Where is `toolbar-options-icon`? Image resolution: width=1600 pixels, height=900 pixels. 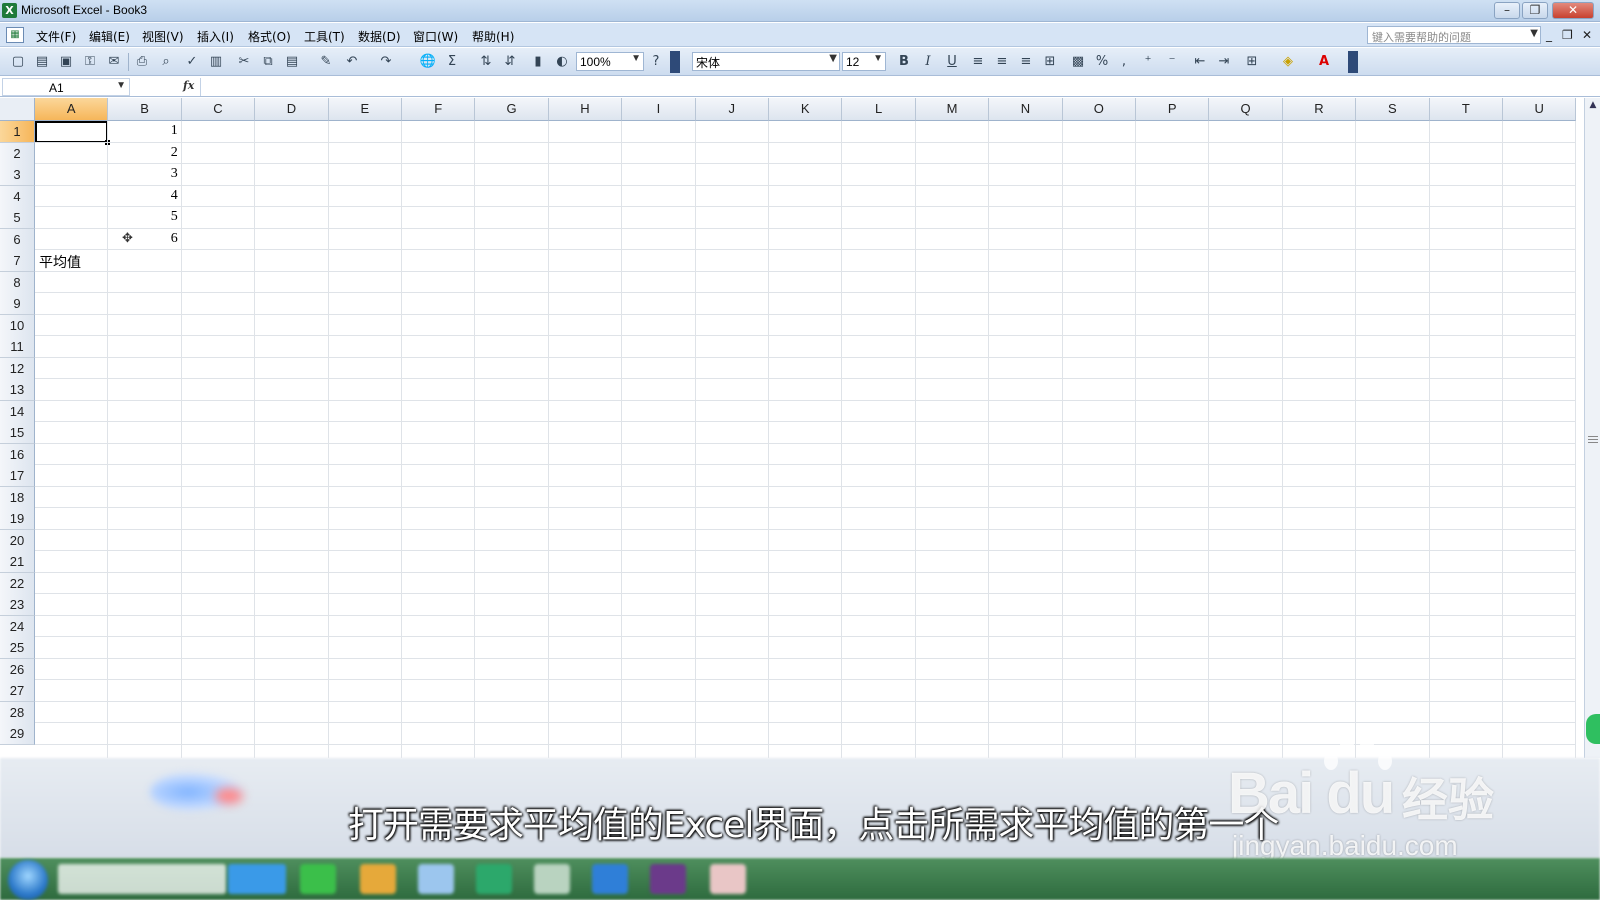
toolbar-options-icon is located at coordinates (675, 62).